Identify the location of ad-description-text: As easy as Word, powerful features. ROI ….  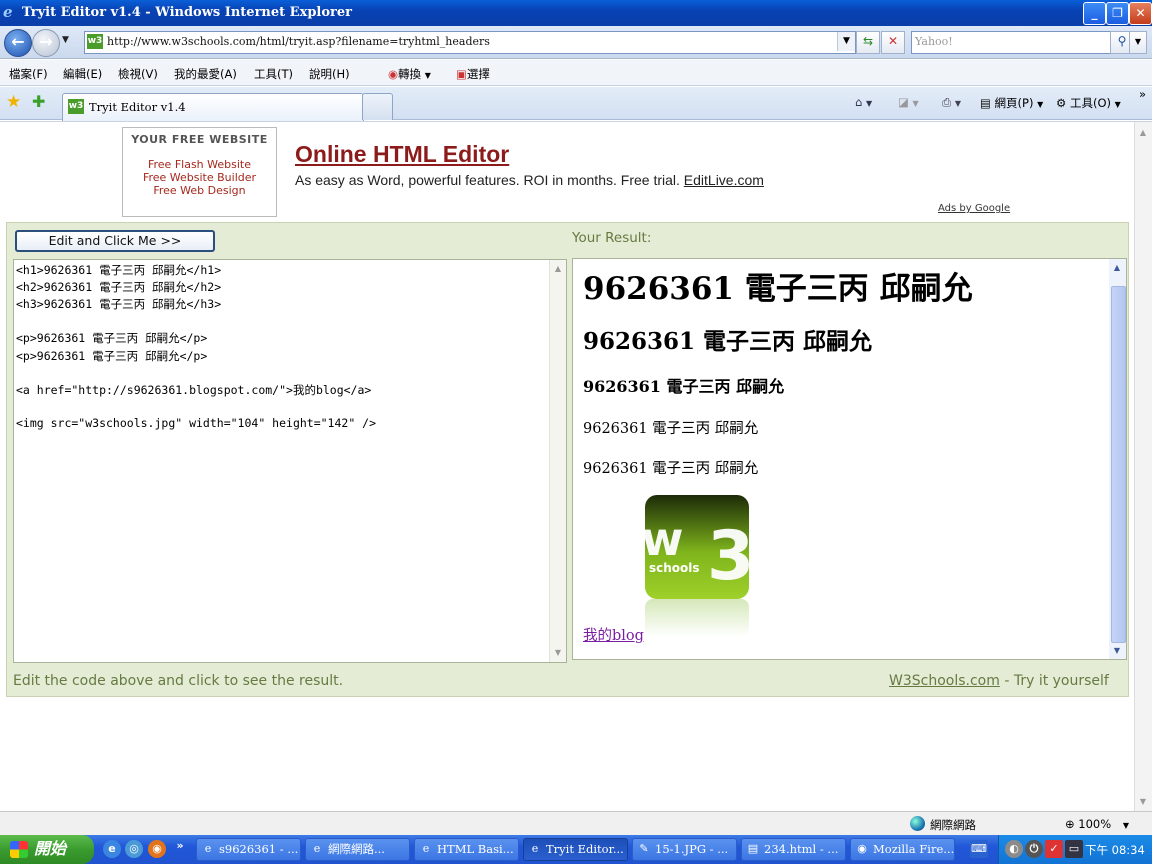
(487, 180).